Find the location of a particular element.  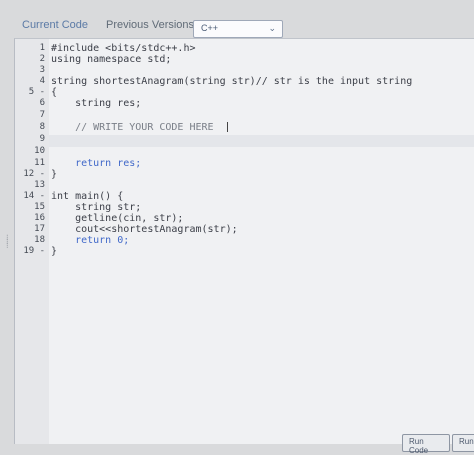

chevron-down-icon: ⌄ is located at coordinates (272, 28).